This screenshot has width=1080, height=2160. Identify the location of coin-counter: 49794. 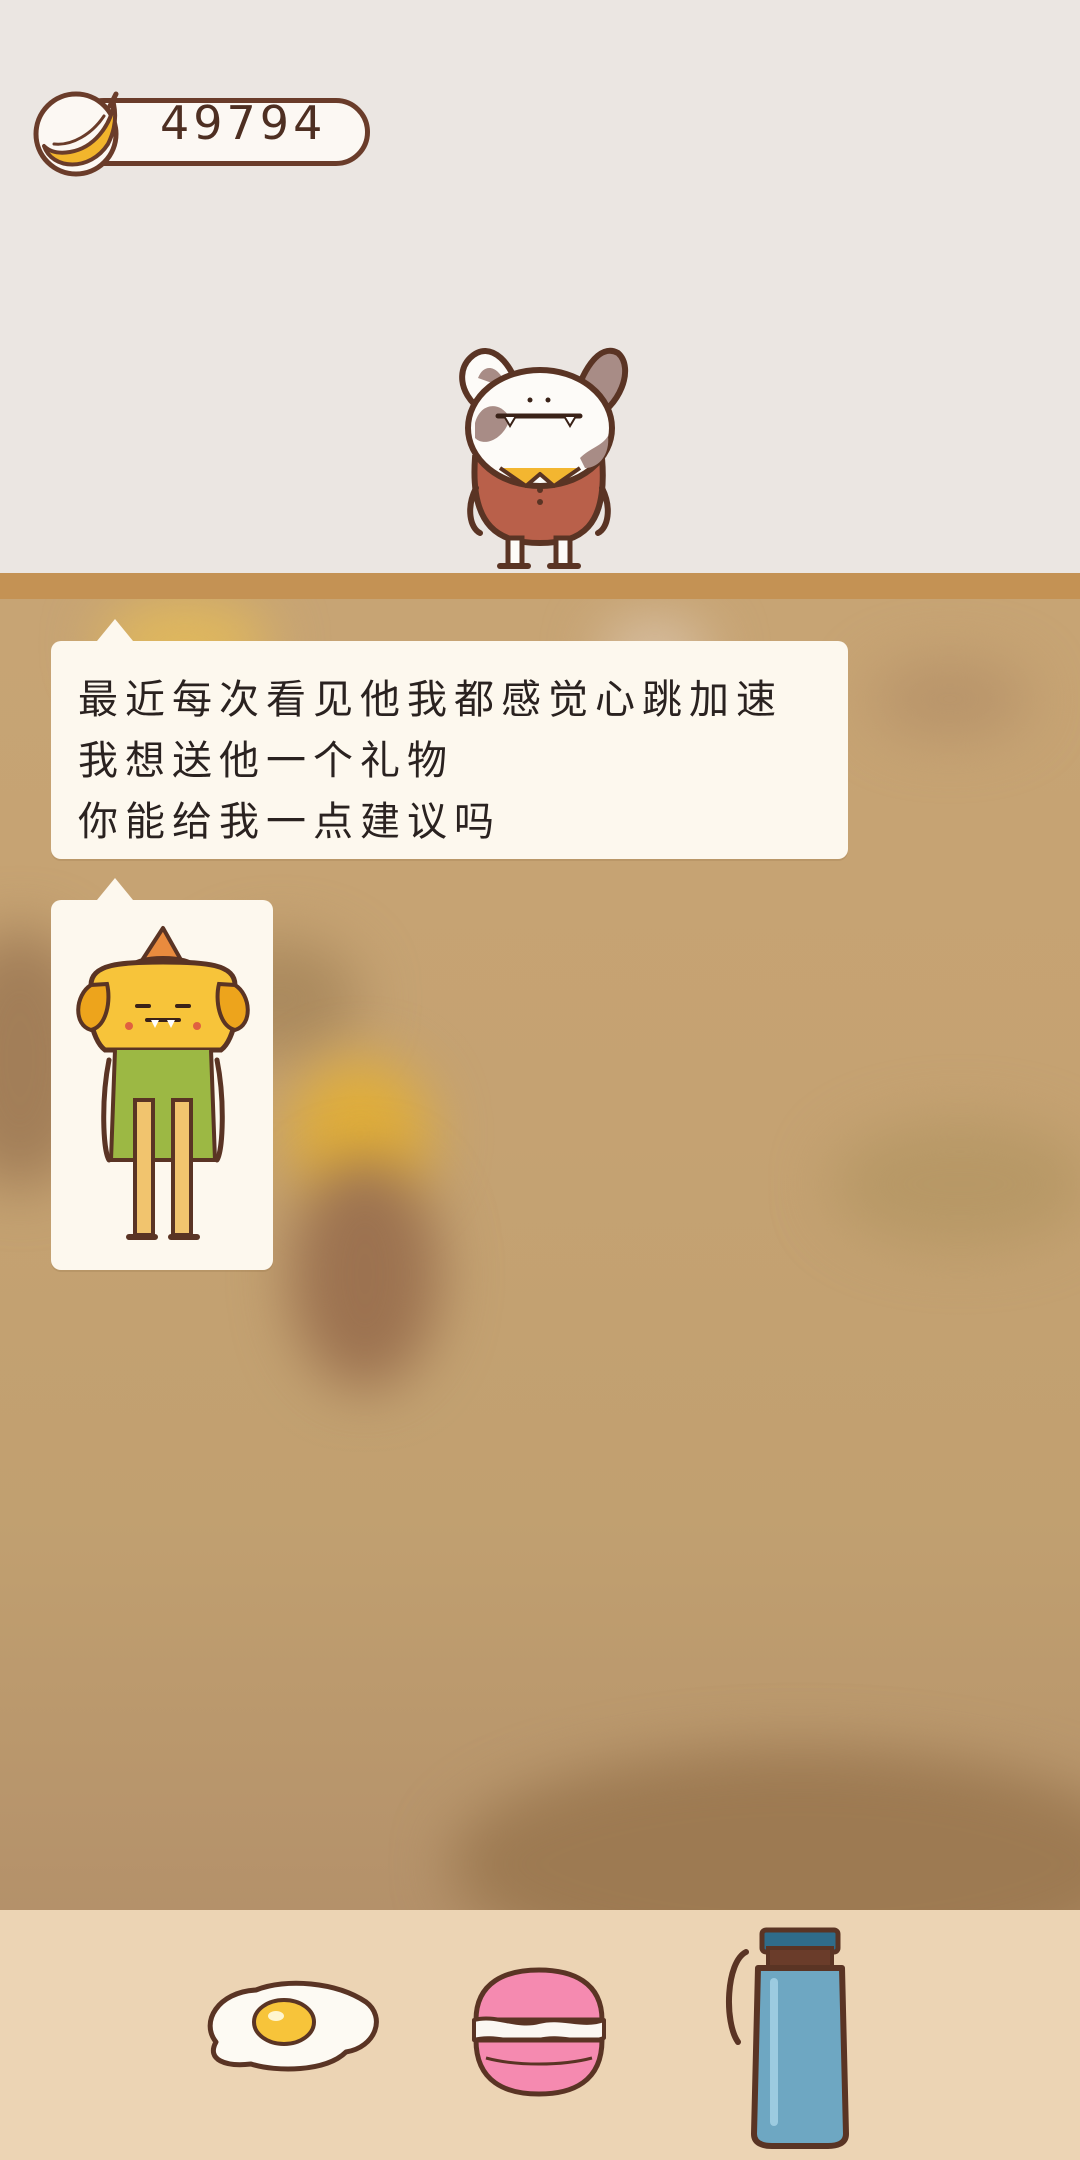
(205, 132).